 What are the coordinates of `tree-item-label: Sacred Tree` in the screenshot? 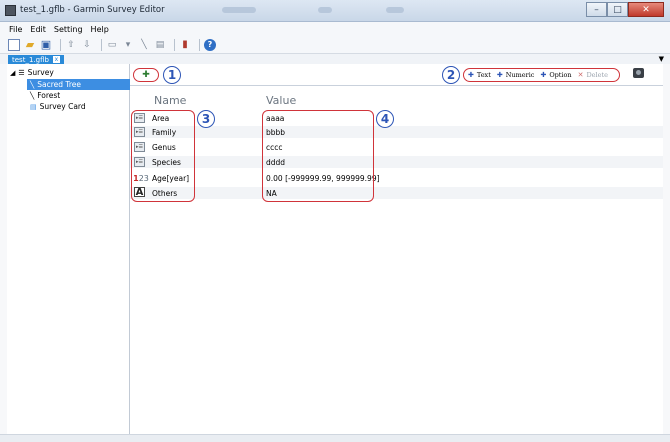 It's located at (59, 84).